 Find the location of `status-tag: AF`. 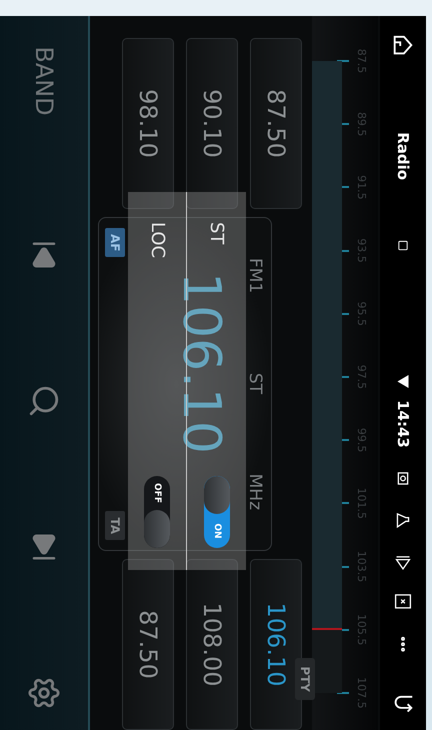

status-tag: AF is located at coordinates (115, 243).